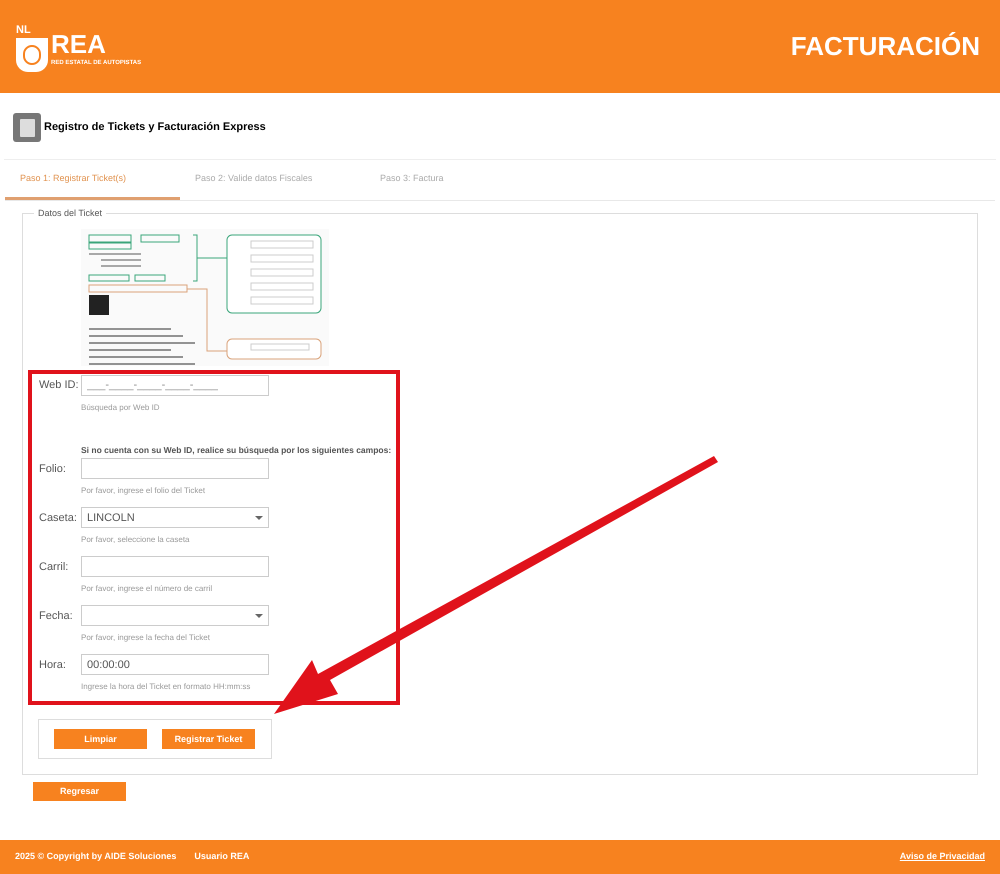  What do you see at coordinates (175, 665) in the screenshot?
I see `input-field: 00:00:00` at bounding box center [175, 665].